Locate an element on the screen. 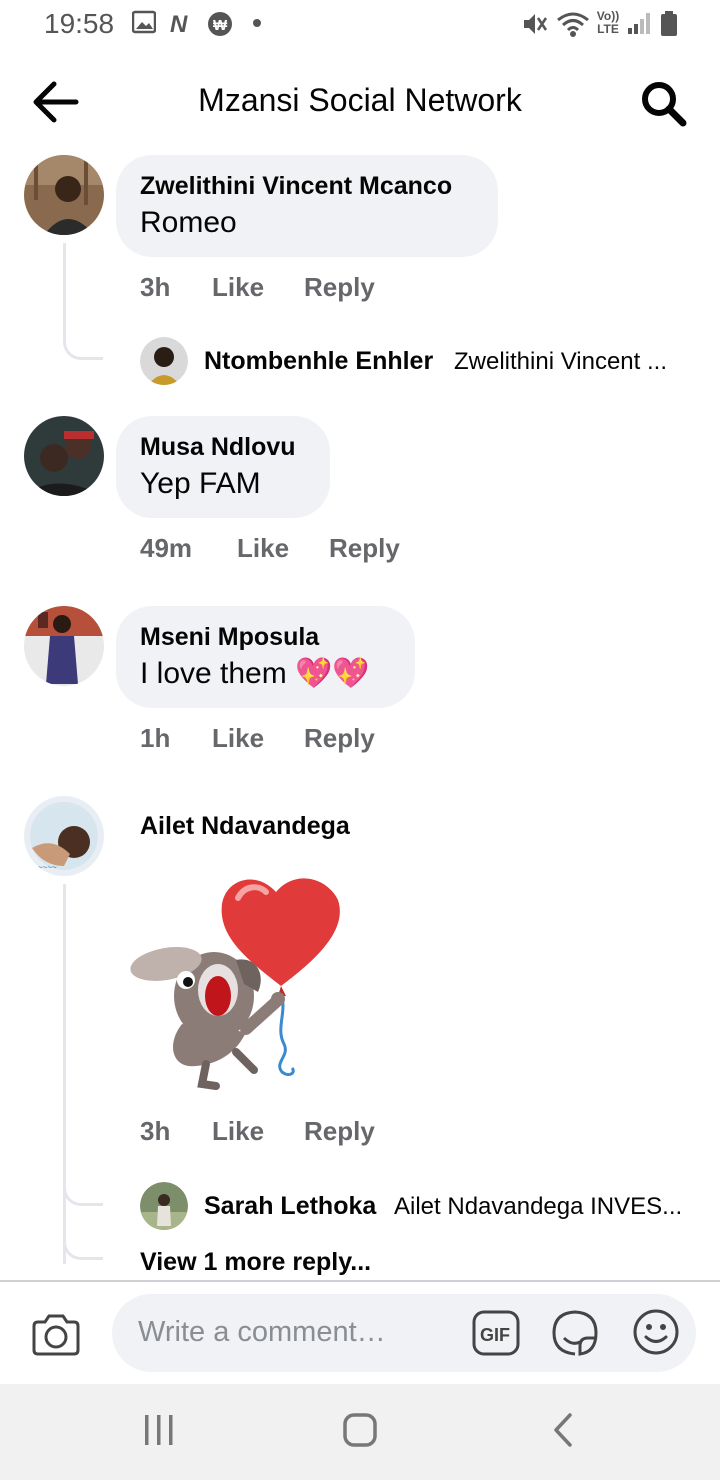 The height and width of the screenshot is (1480, 720). comment-text-row: I love them 💖💖 is located at coordinates (265, 674).